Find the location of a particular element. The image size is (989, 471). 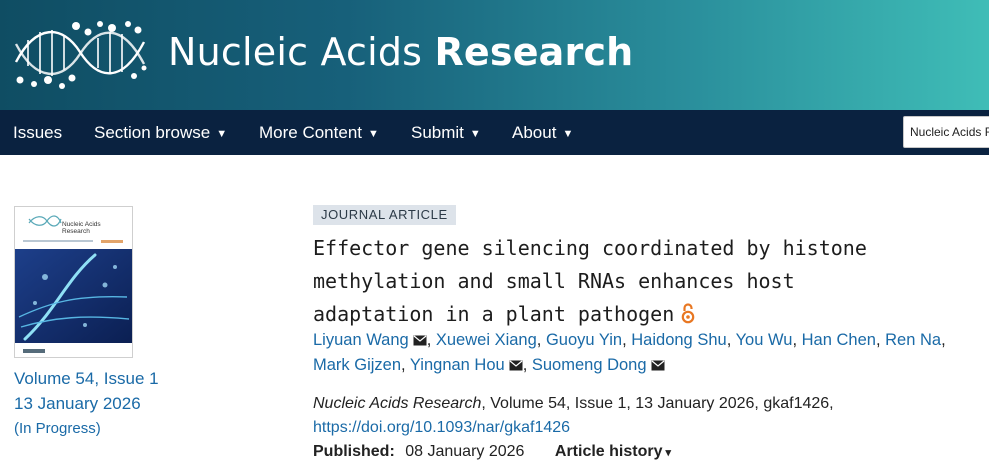

author-link: Yingnan Hou is located at coordinates (457, 365).